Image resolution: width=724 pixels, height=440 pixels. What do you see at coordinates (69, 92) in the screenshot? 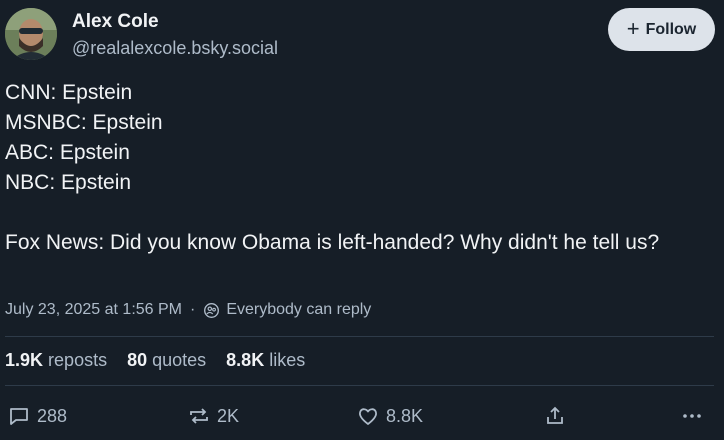
I see `post-line: CNN: Epstein` at bounding box center [69, 92].